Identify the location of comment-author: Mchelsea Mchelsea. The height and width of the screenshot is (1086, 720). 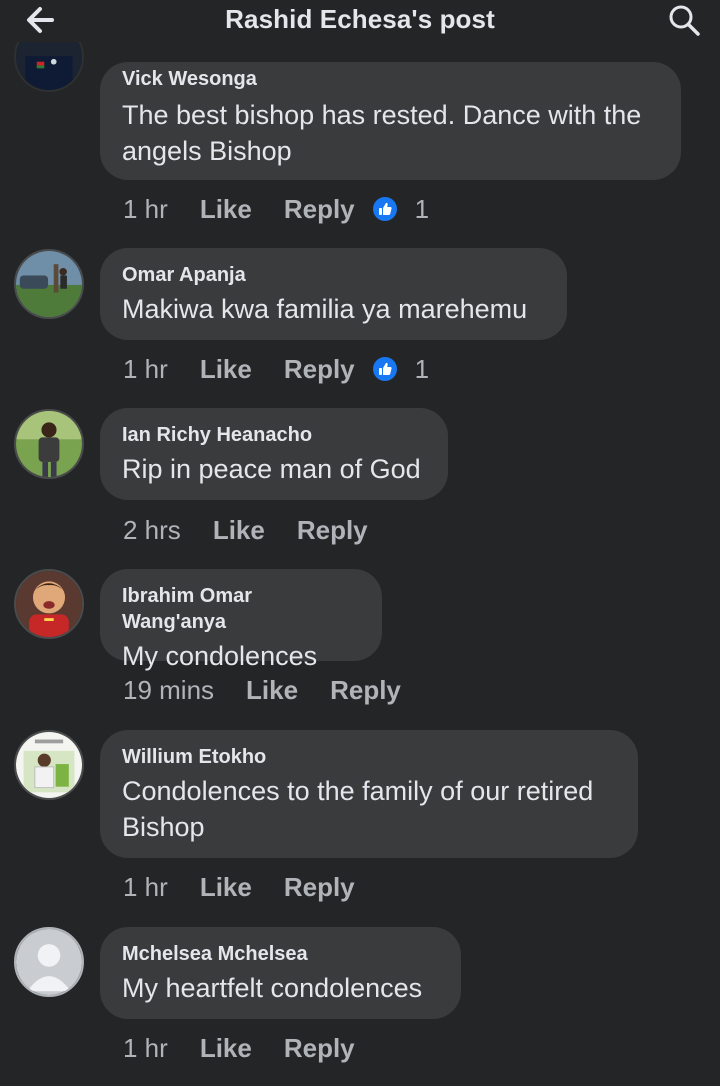
(280, 954).